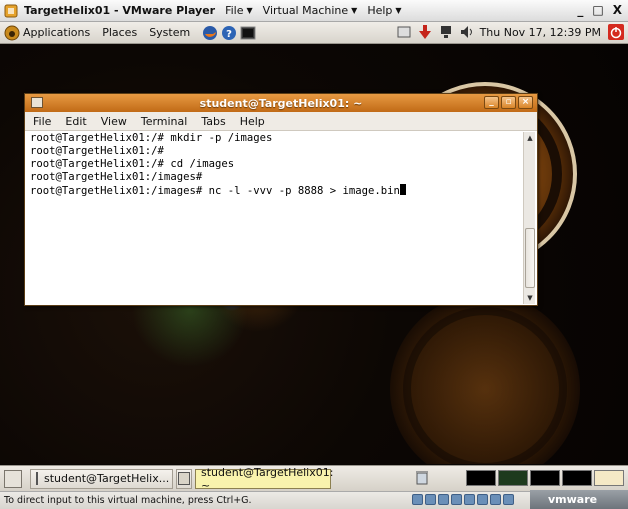 The image size is (628, 509). Describe the element at coordinates (617, 10) in the screenshot. I see `close-button: X` at that location.